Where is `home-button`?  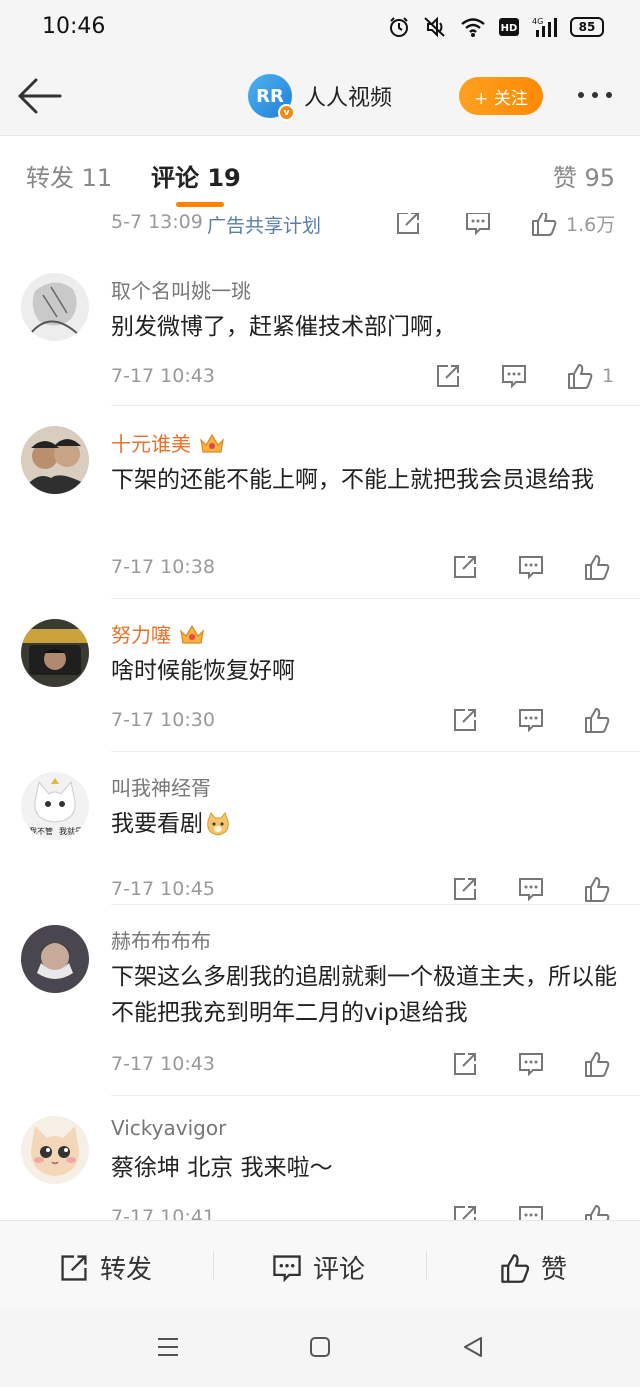
home-button is located at coordinates (320, 1349).